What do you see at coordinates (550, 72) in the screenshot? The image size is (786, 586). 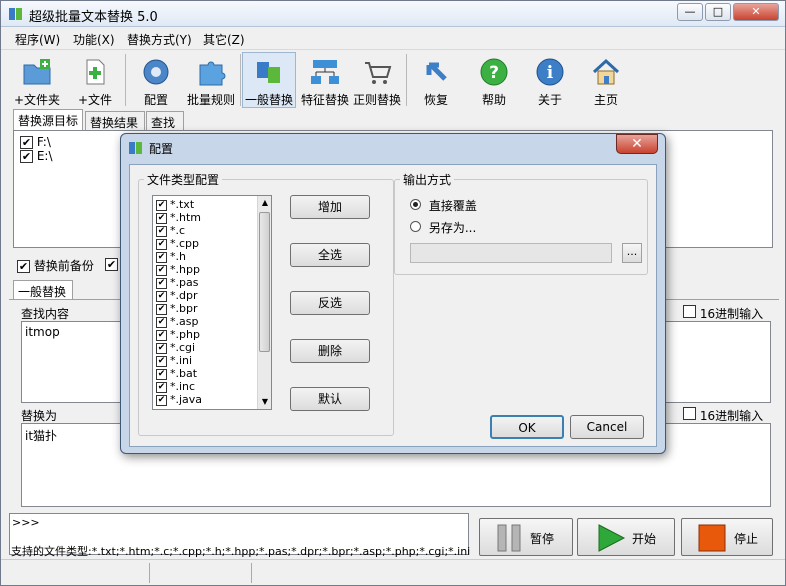 I see `about-icon: i` at bounding box center [550, 72].